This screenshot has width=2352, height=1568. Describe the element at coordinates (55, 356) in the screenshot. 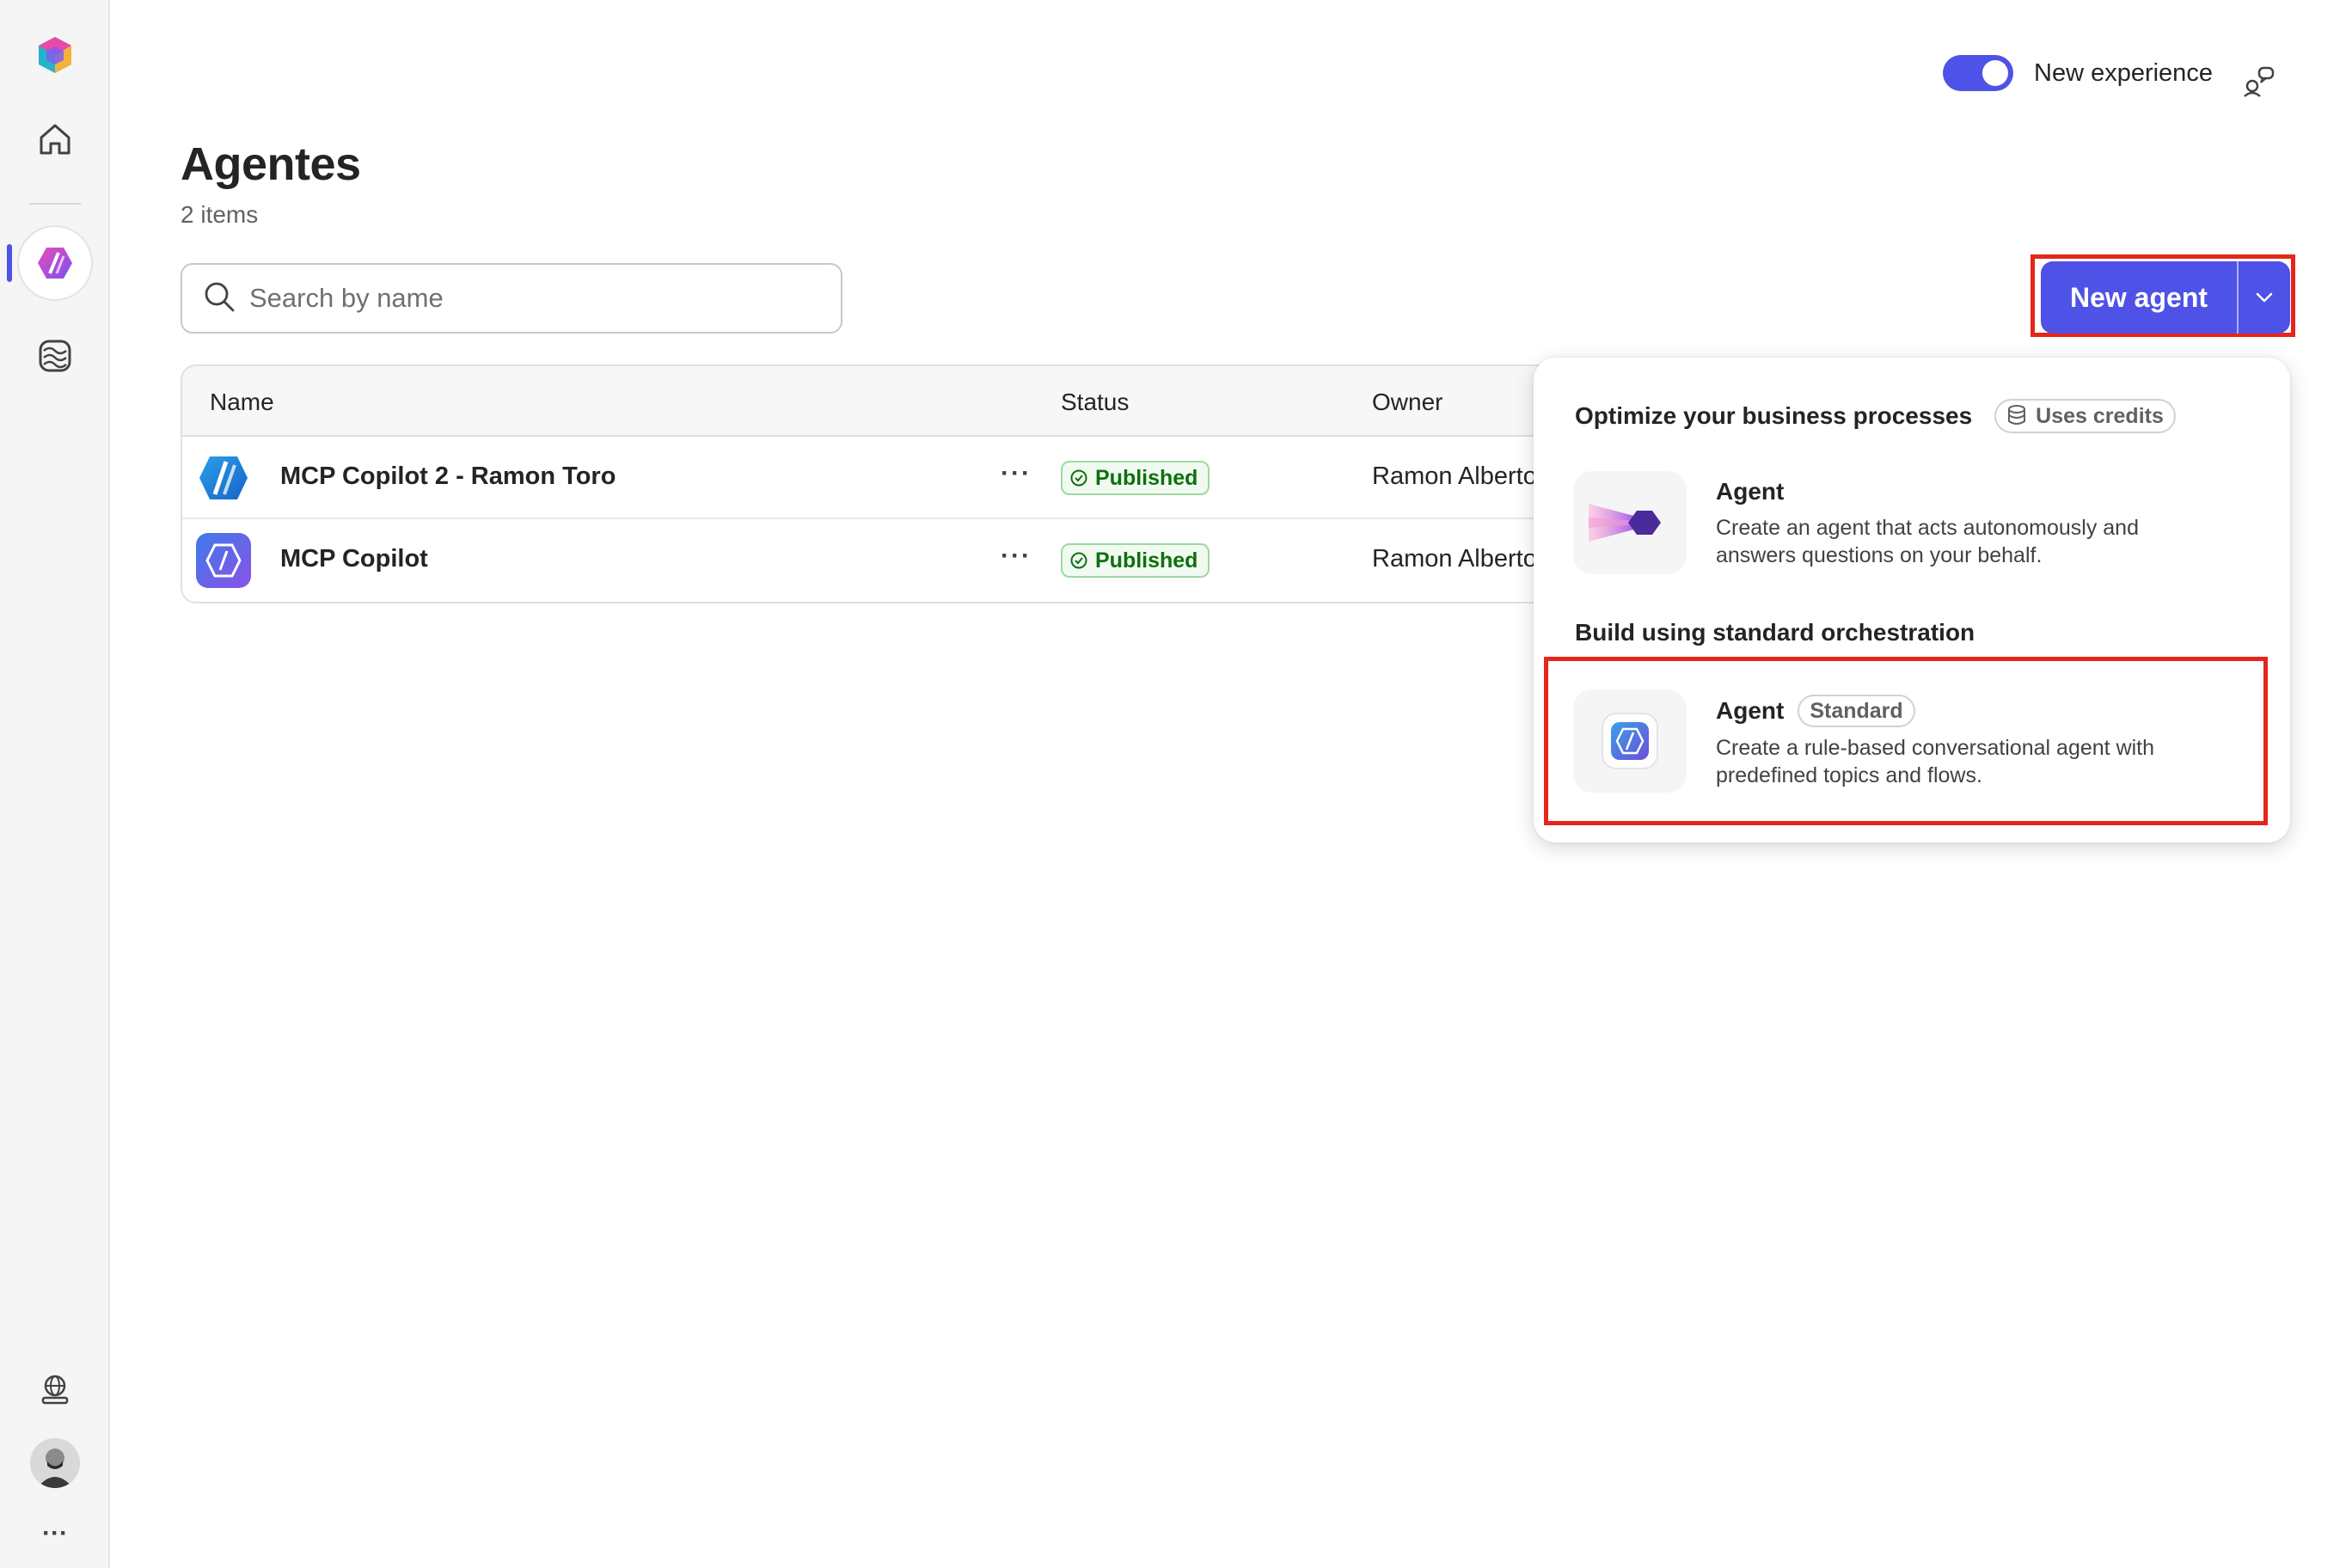

I see `flows-icon` at that location.